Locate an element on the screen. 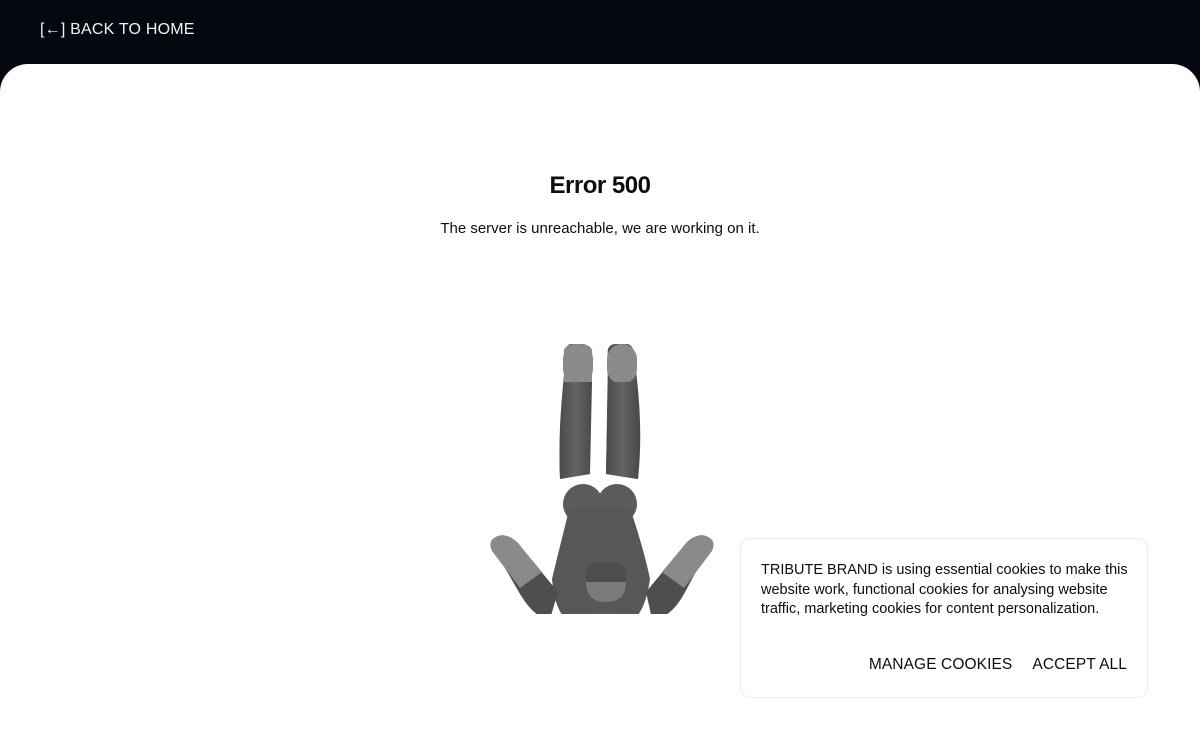 The image size is (1200, 750). neck is located at coordinates (603, 613).